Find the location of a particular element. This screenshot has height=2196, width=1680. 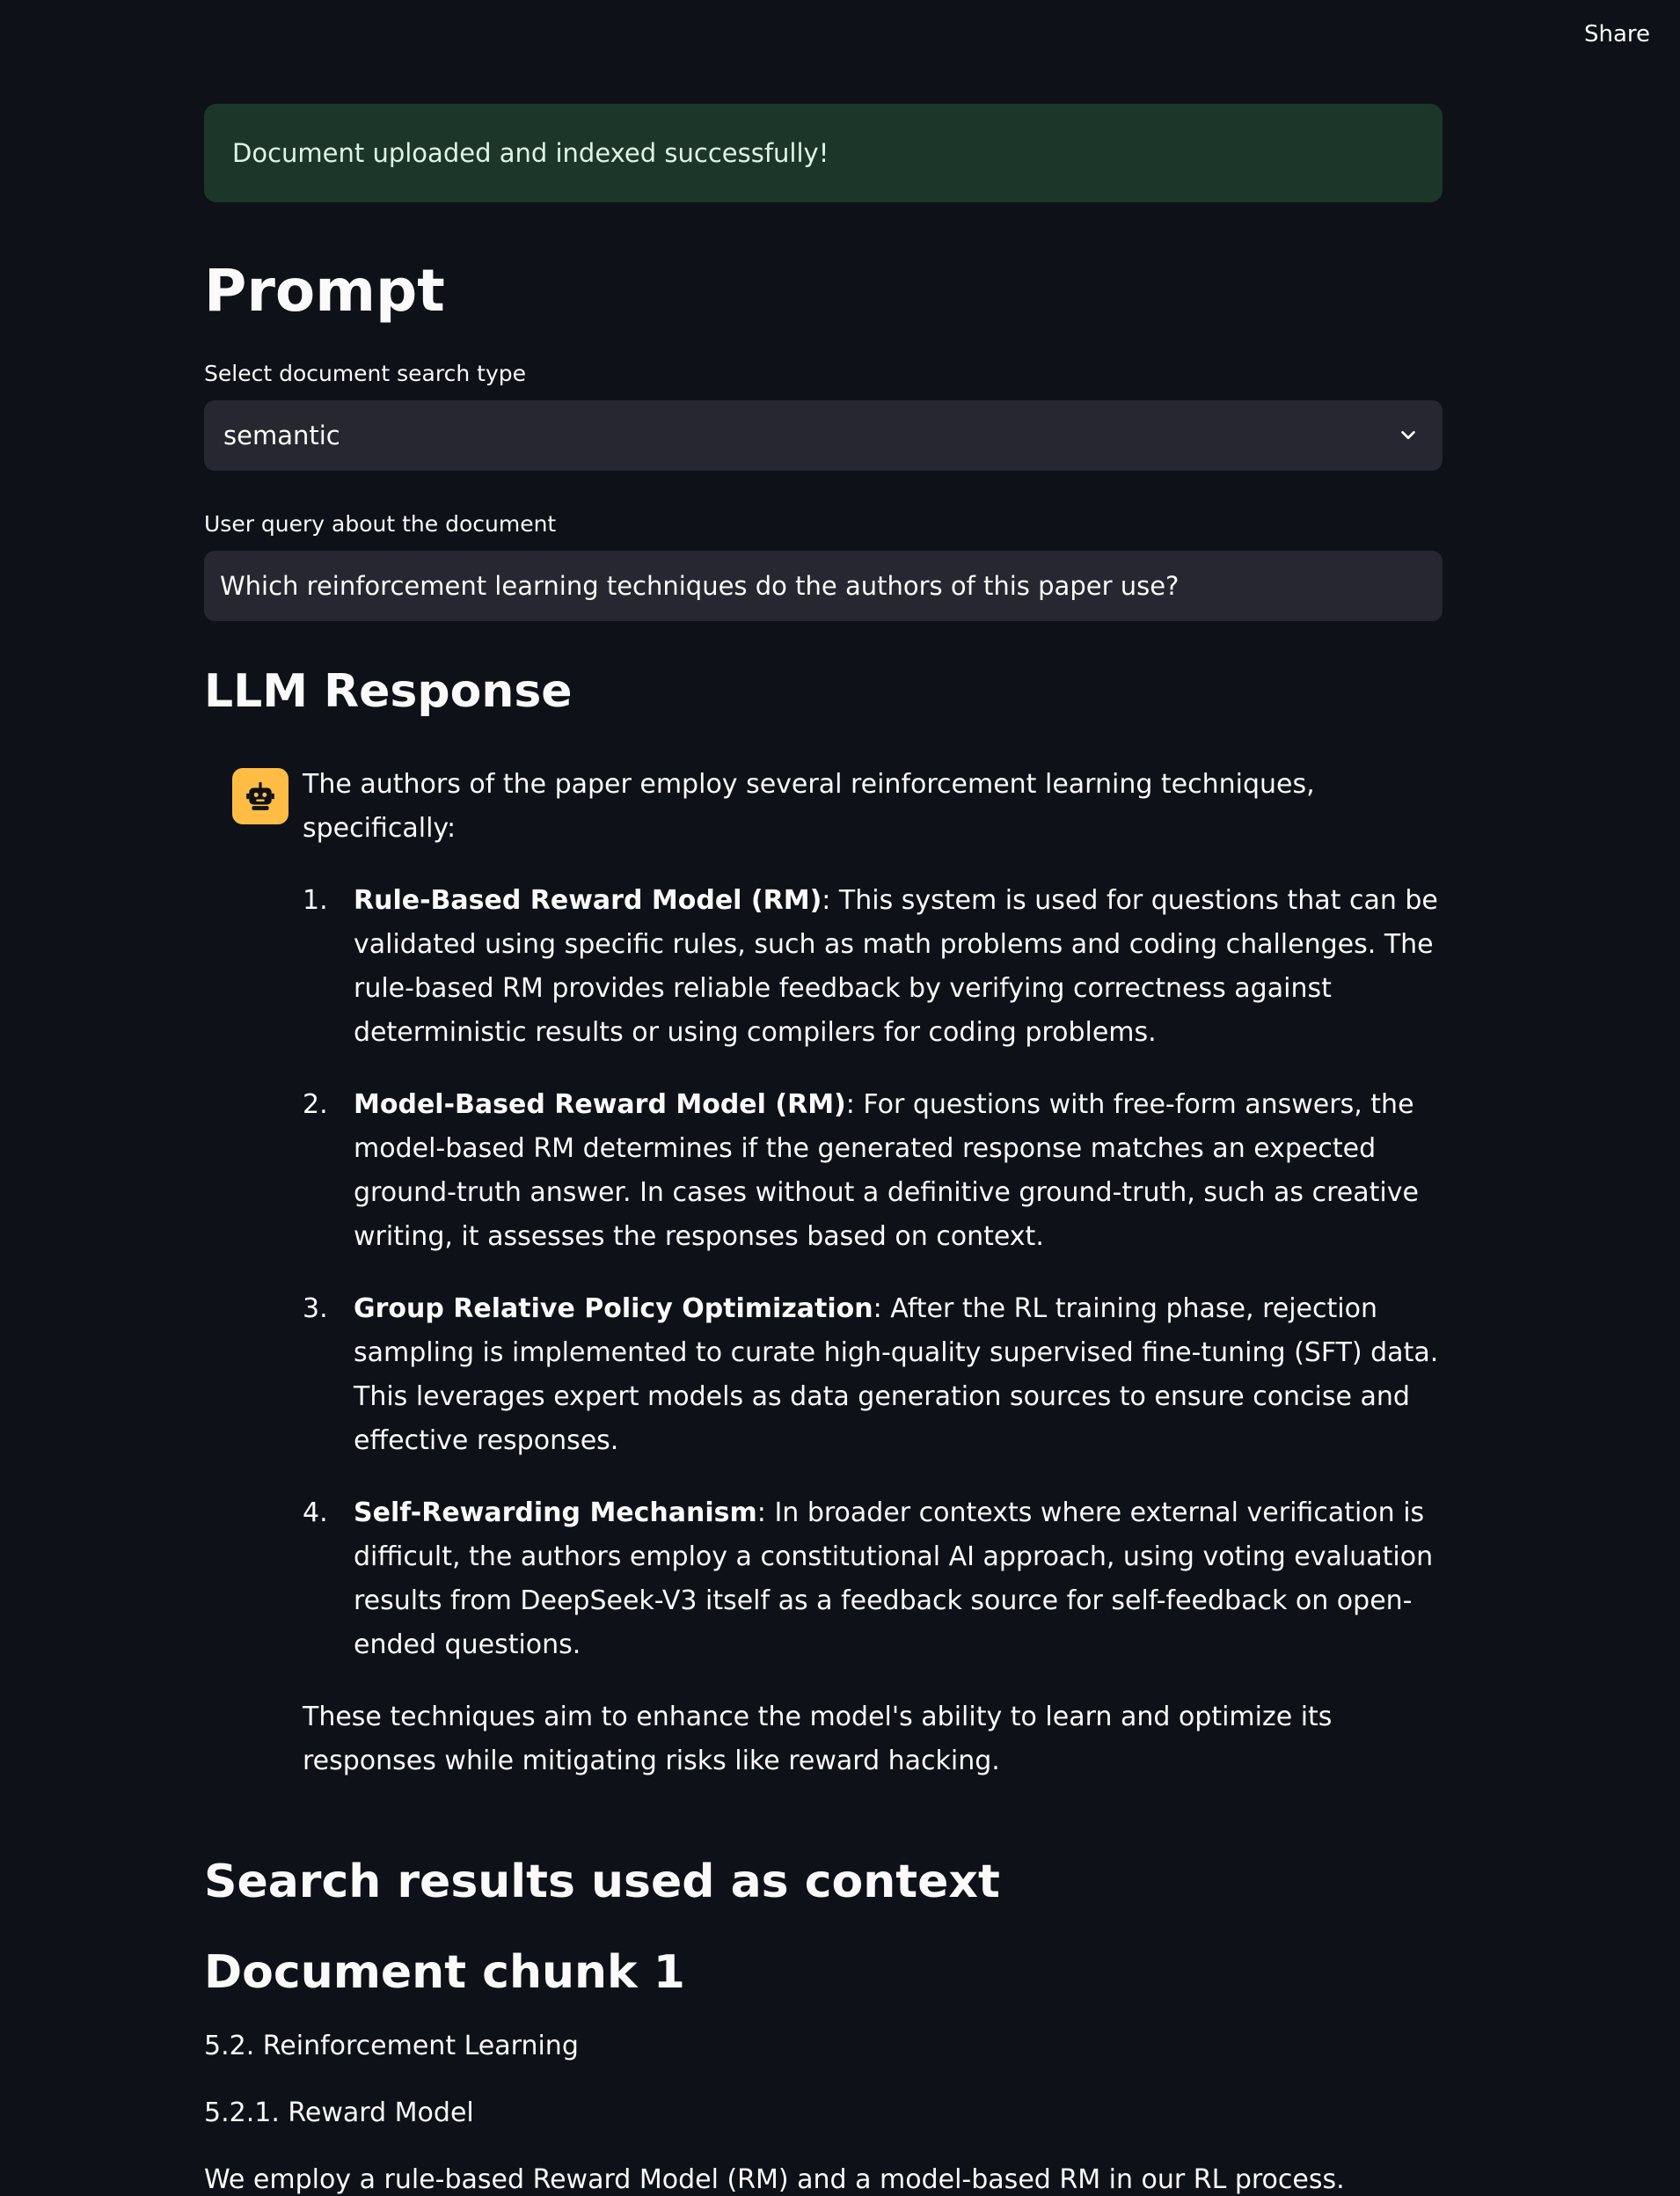

share-button: Share is located at coordinates (1617, 34).